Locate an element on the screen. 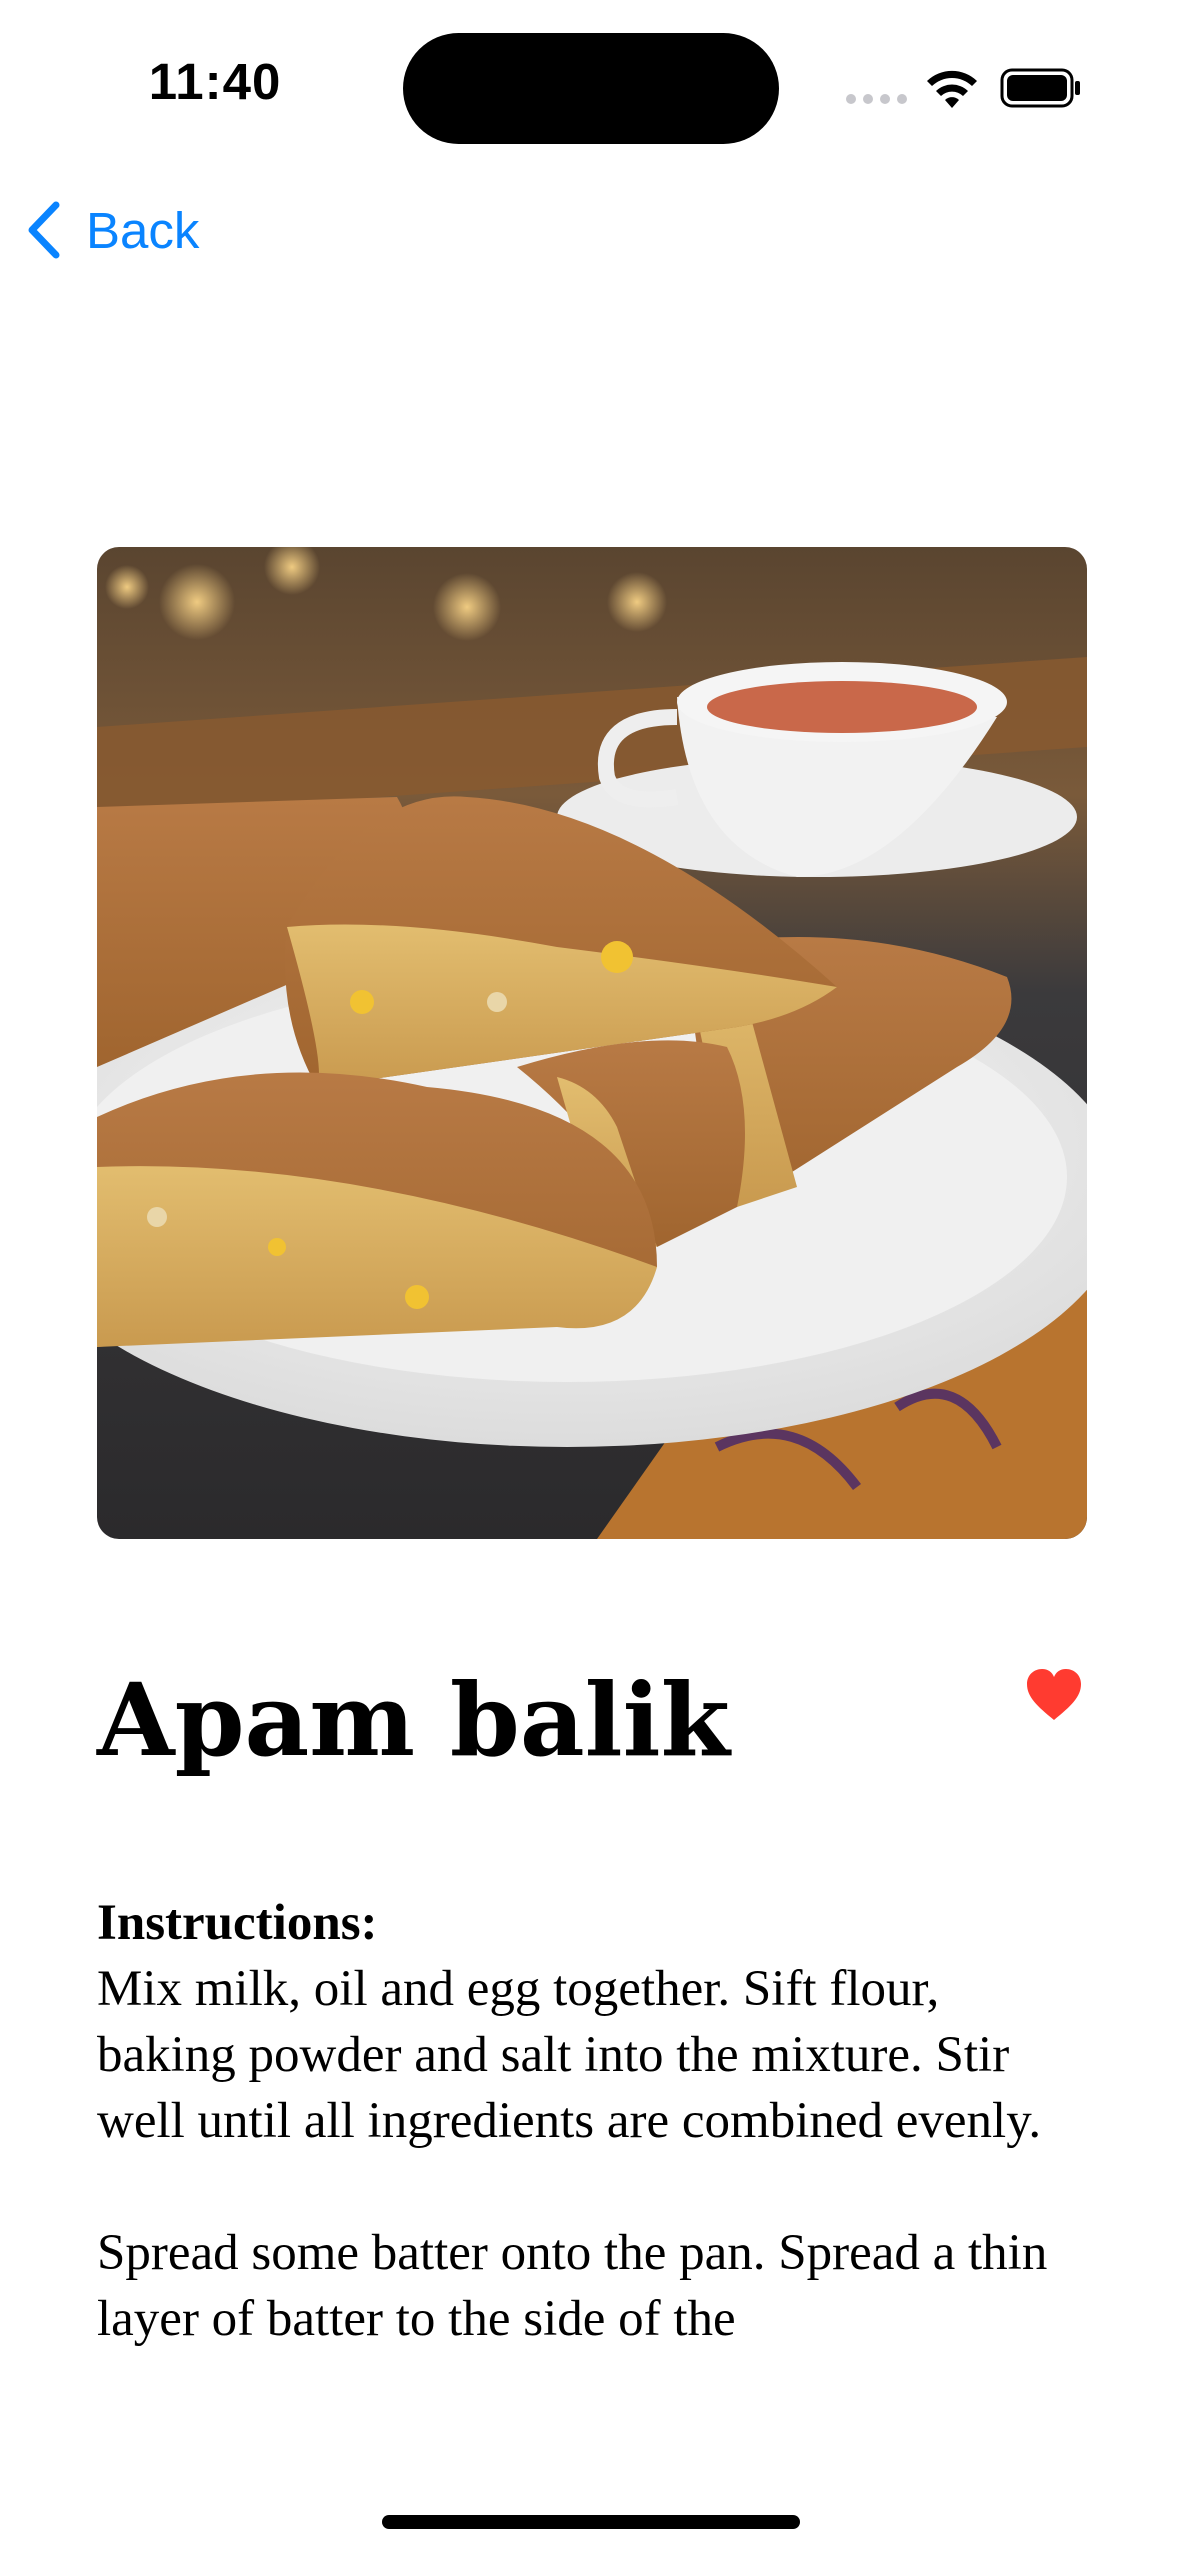 This screenshot has height=2556, width=1179. status-bar: 11:40 is located at coordinates (589, 85).